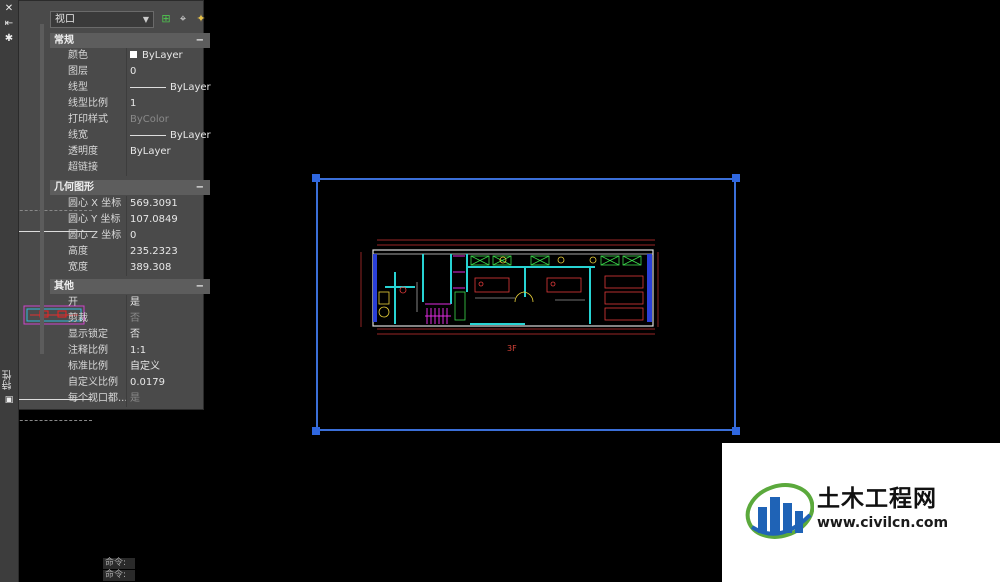 This screenshot has height=582, width=1000. I want to click on property-row: 超链接, so click(130, 168).